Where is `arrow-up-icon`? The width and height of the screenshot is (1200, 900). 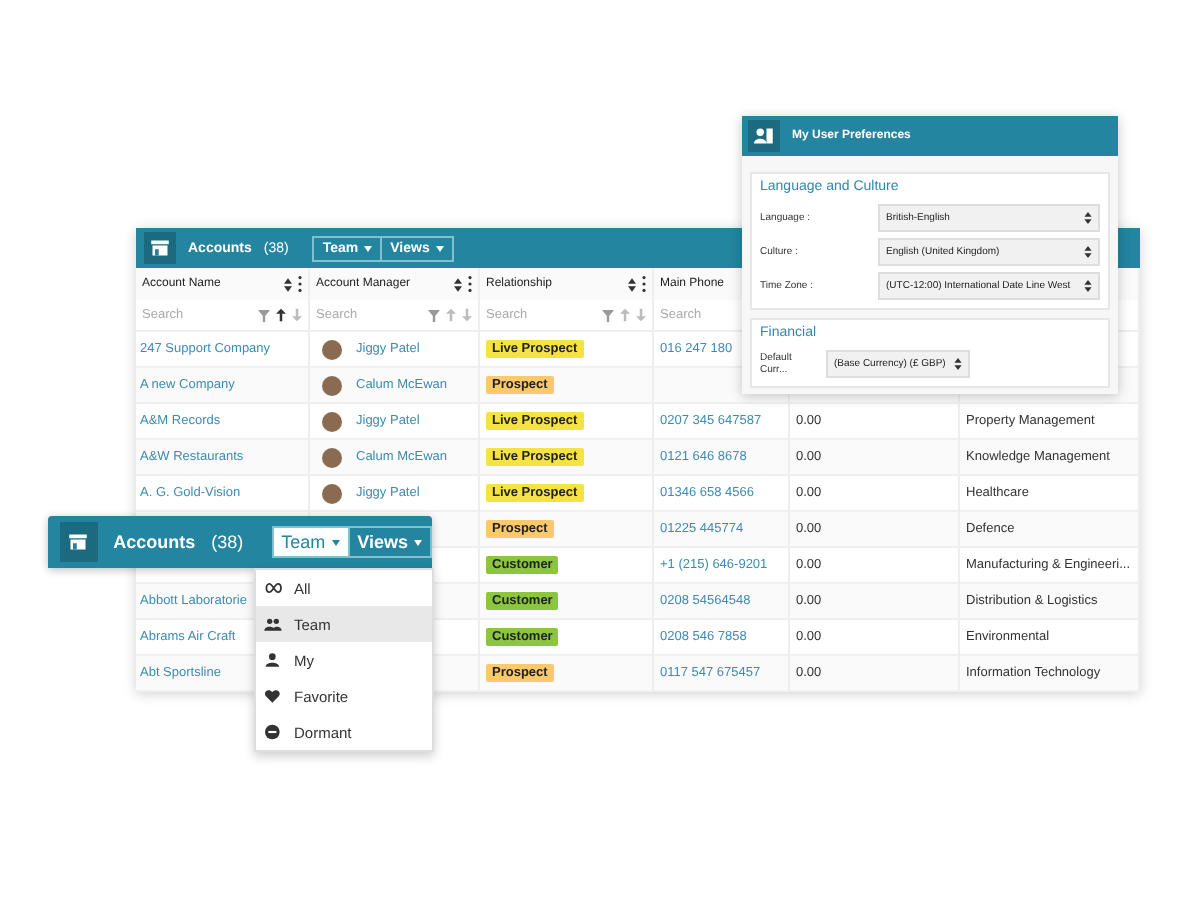 arrow-up-icon is located at coordinates (281, 315).